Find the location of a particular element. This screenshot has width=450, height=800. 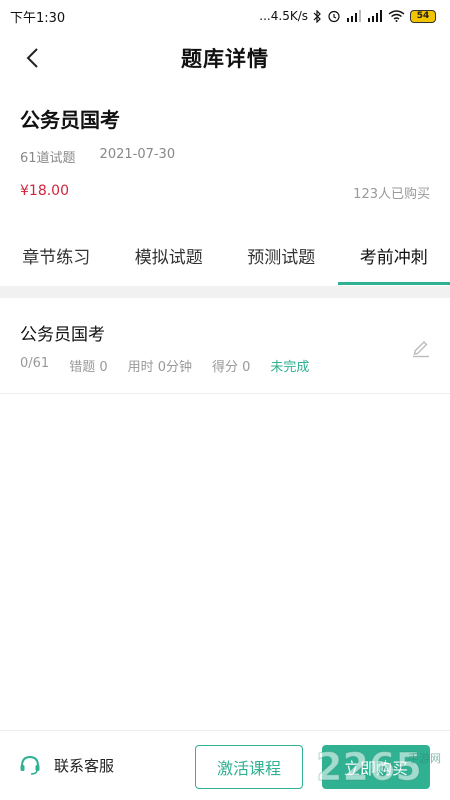

buy-now-button: 立即购买 is located at coordinates (376, 767).